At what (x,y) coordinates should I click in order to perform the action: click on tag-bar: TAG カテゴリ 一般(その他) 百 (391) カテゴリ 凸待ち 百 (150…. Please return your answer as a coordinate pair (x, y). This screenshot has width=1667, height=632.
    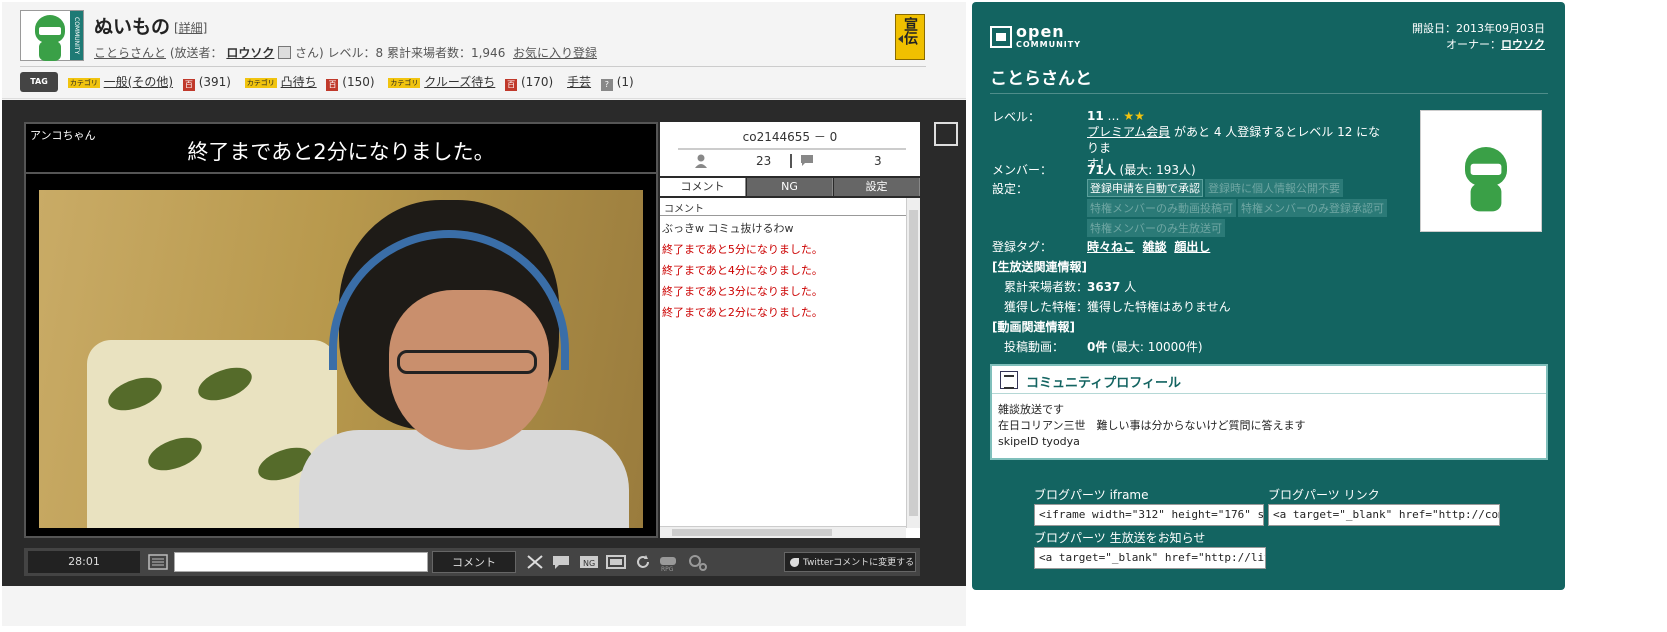
    Looking at the image, I should click on (332, 83).